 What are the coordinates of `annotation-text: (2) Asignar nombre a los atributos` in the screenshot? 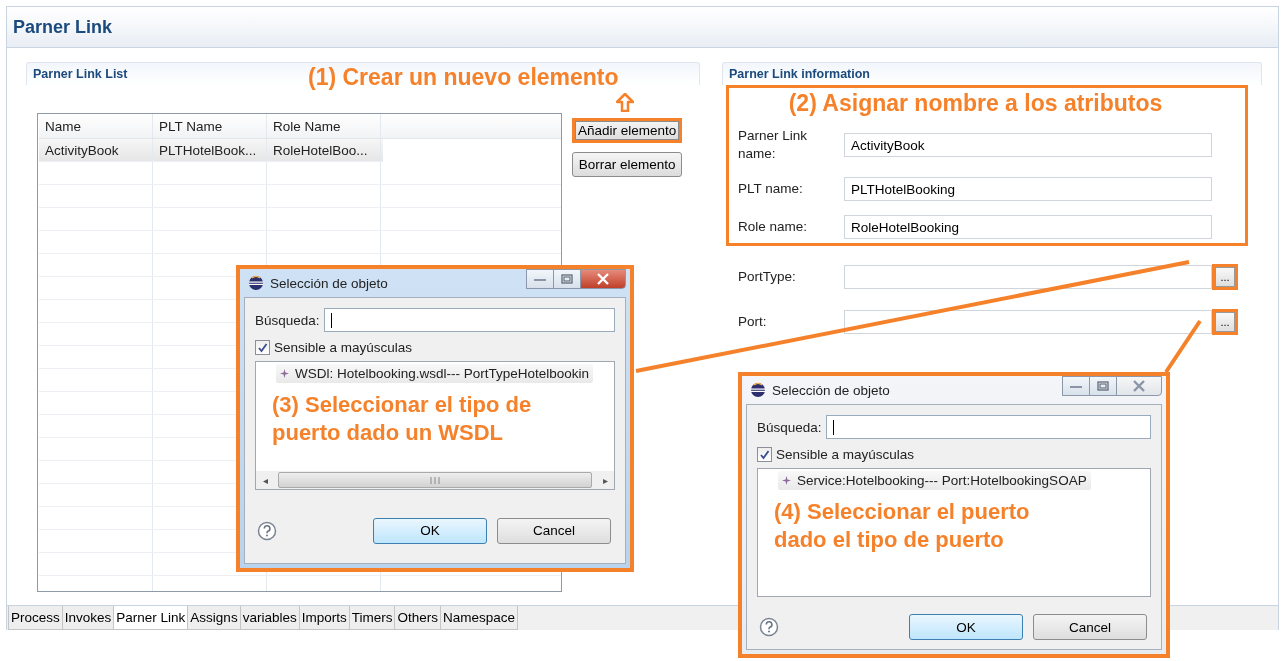 It's located at (975, 103).